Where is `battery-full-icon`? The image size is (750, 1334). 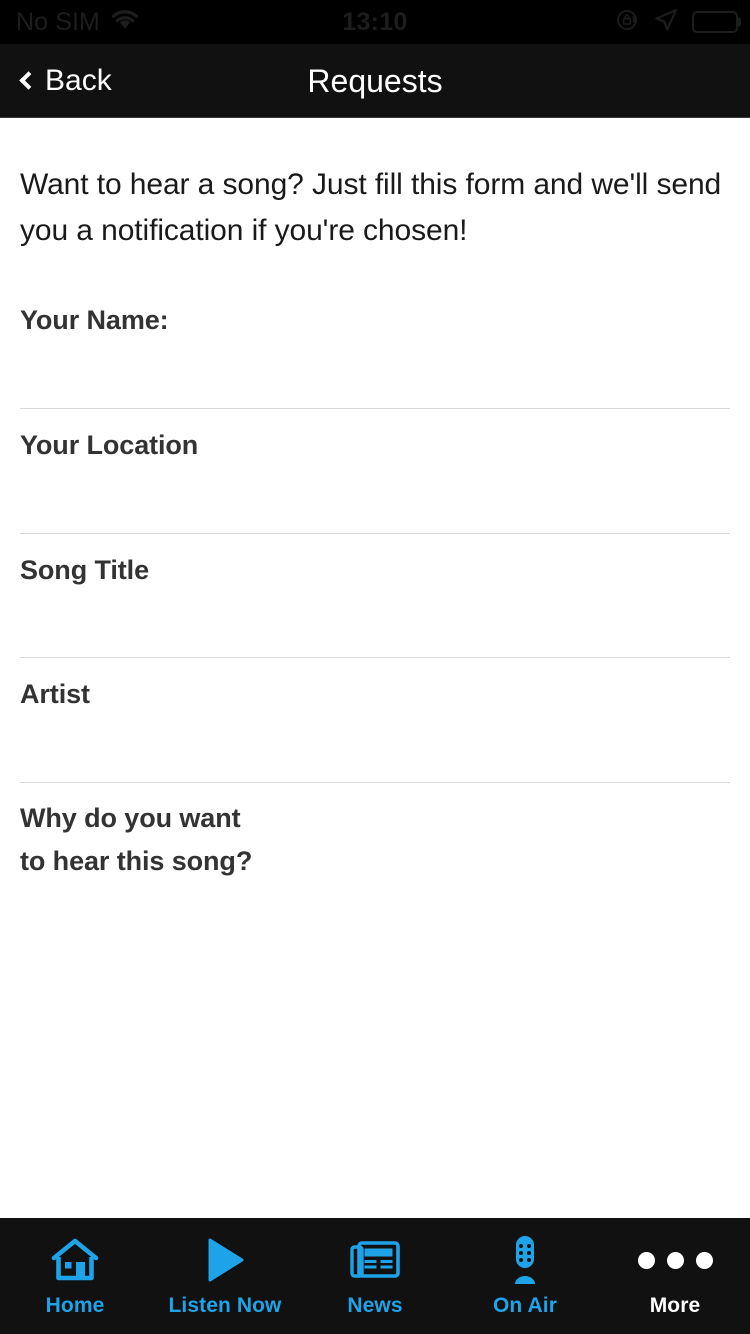
battery-full-icon is located at coordinates (716, 22).